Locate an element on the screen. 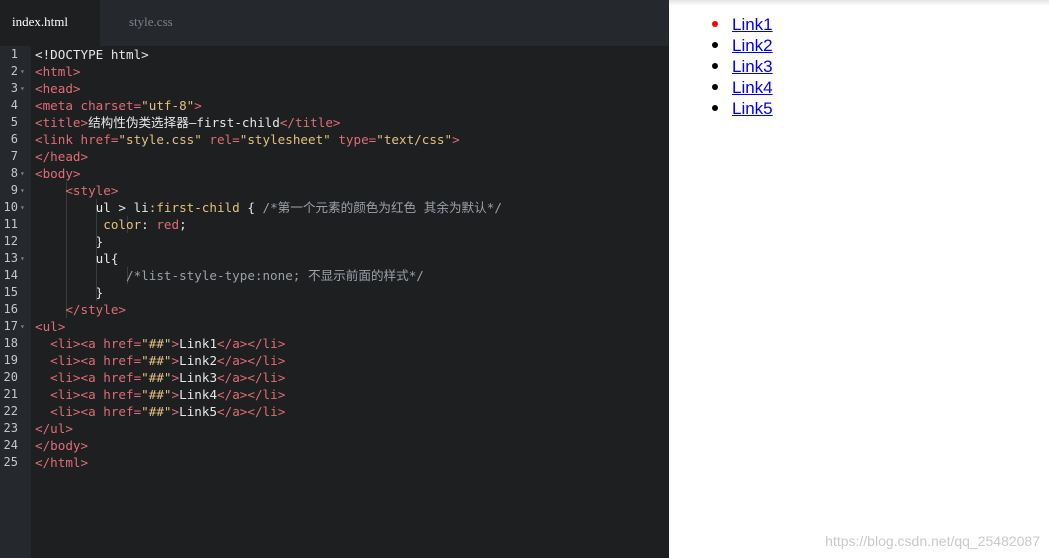 The height and width of the screenshot is (558, 1049). code-token: </head> is located at coordinates (62, 156).